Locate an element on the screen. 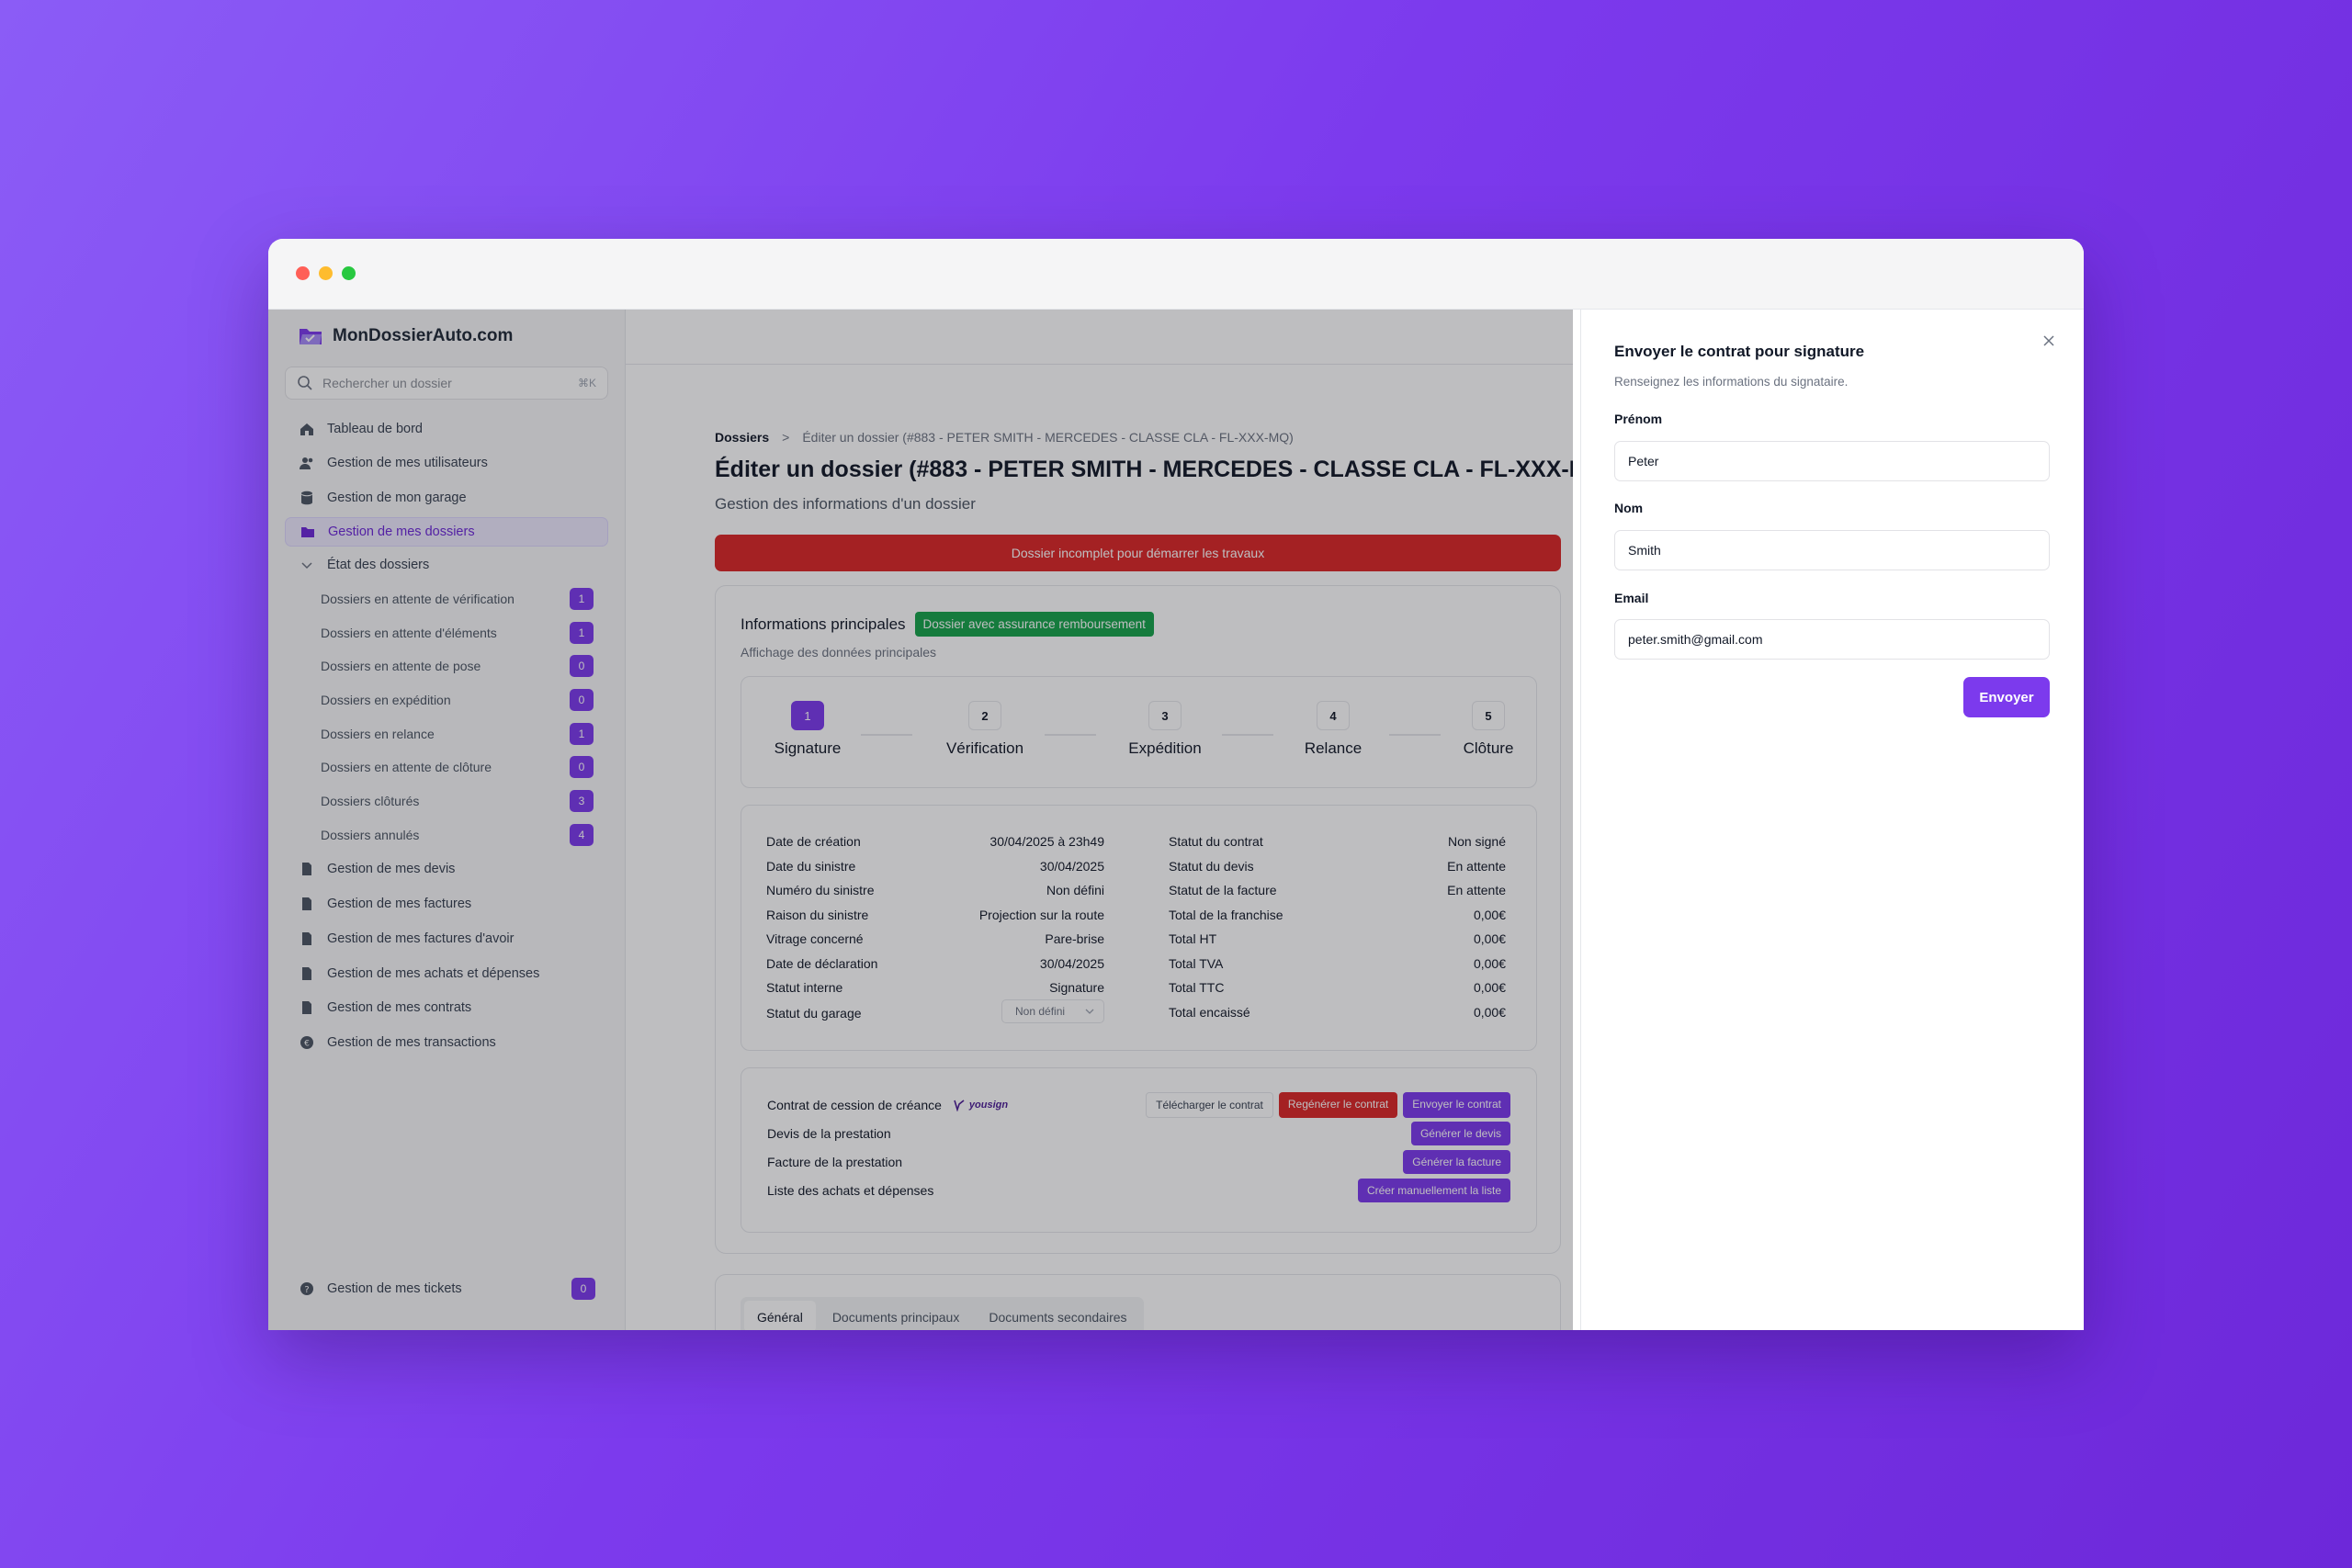  send-button: Envoyer is located at coordinates (2006, 697).